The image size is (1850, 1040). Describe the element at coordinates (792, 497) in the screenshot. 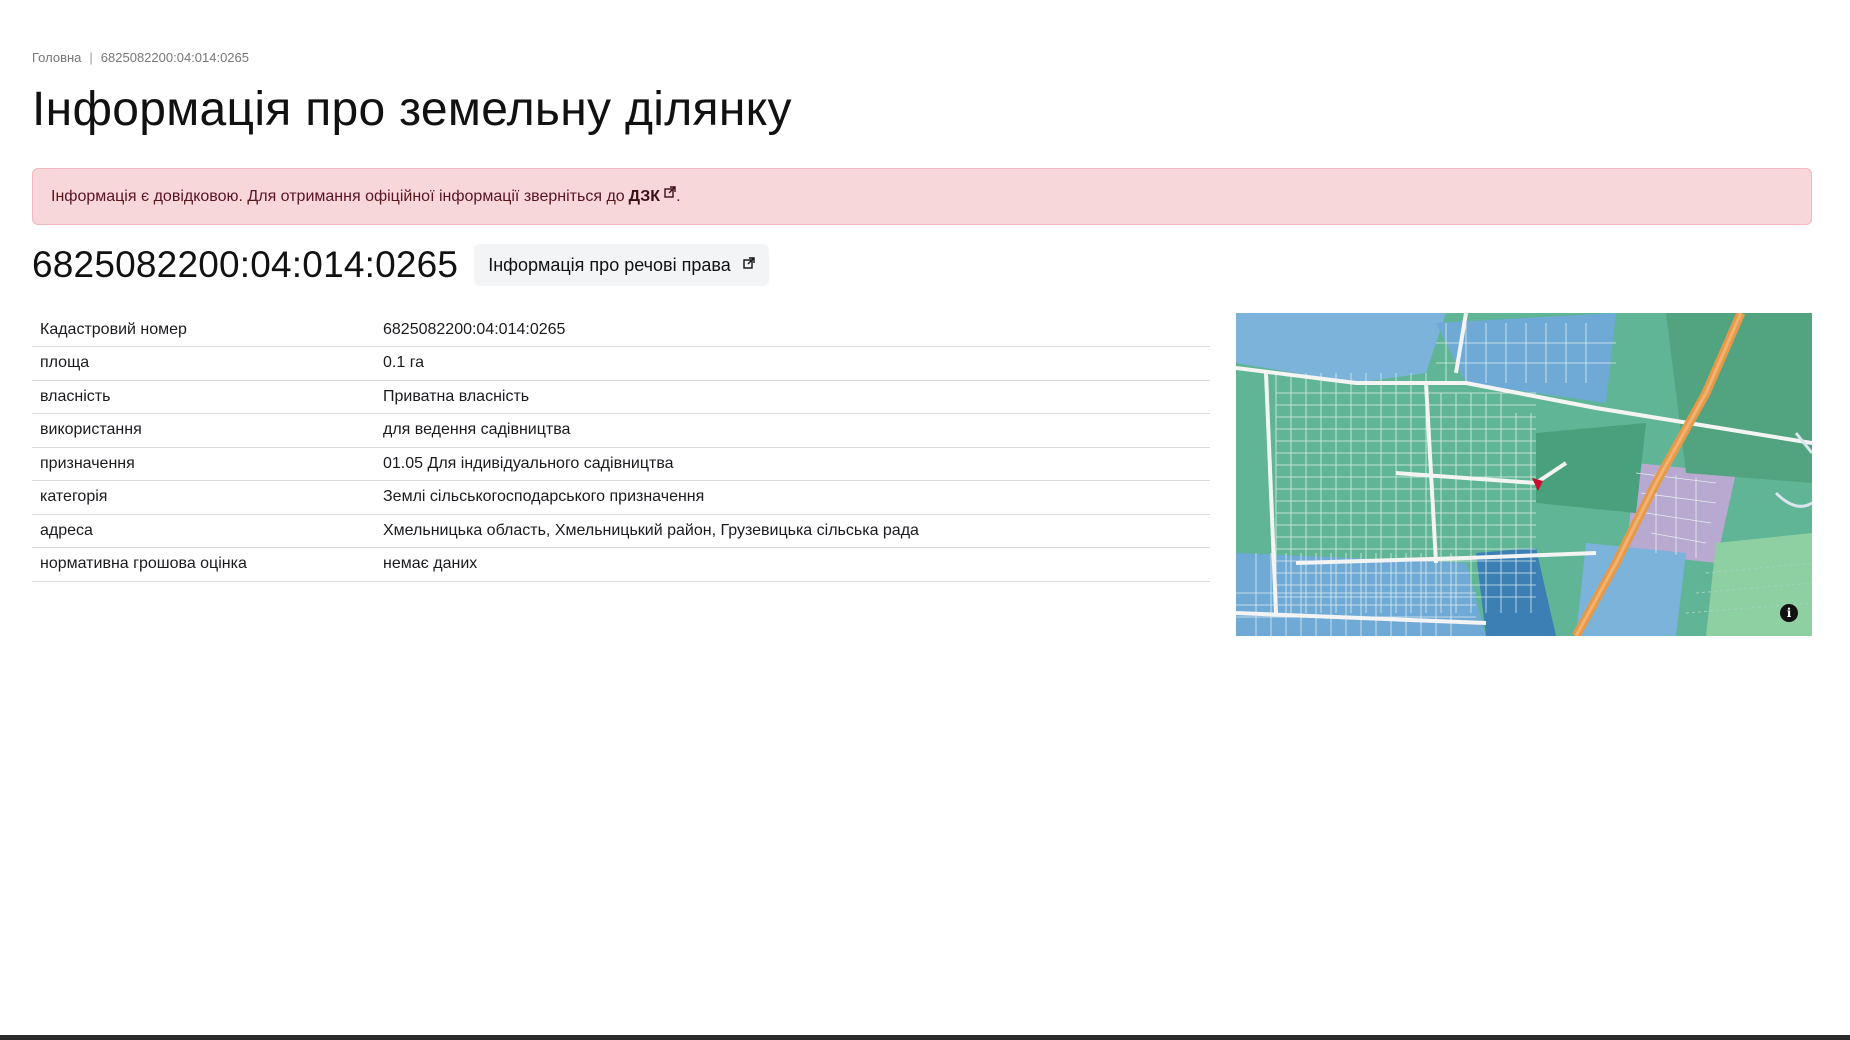

I see `row-value: Землі сільськогосподарського призначення` at that location.